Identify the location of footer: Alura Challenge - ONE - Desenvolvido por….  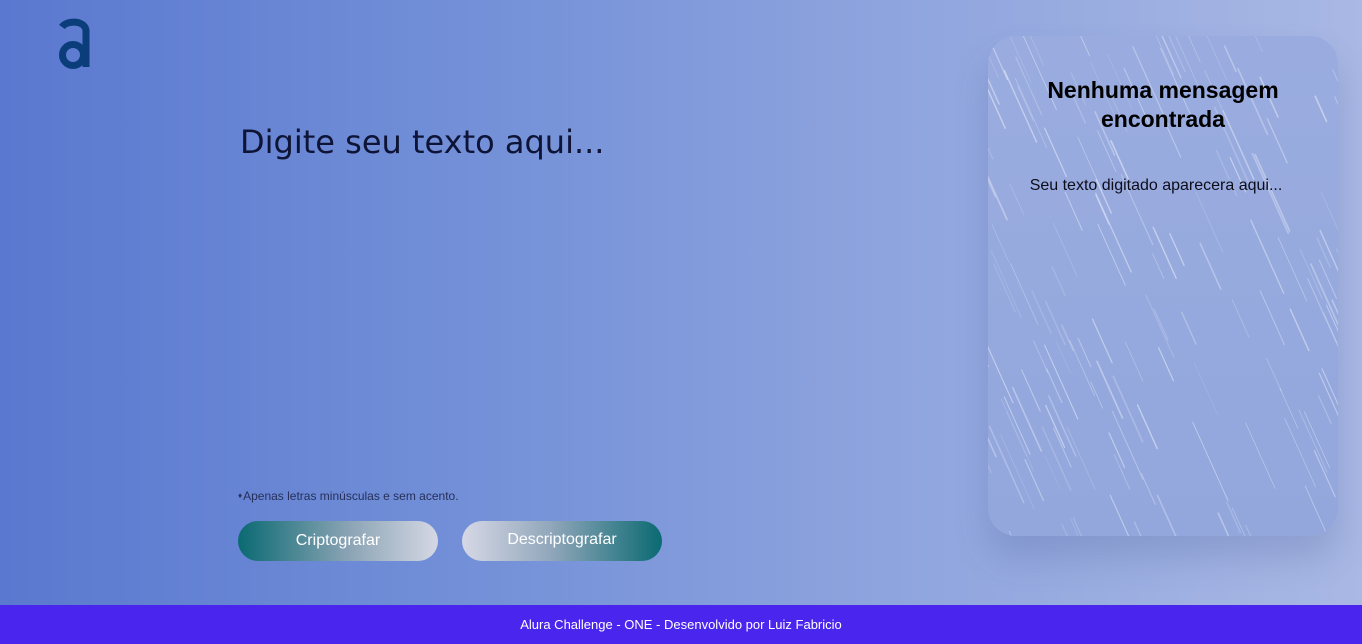
(681, 624).